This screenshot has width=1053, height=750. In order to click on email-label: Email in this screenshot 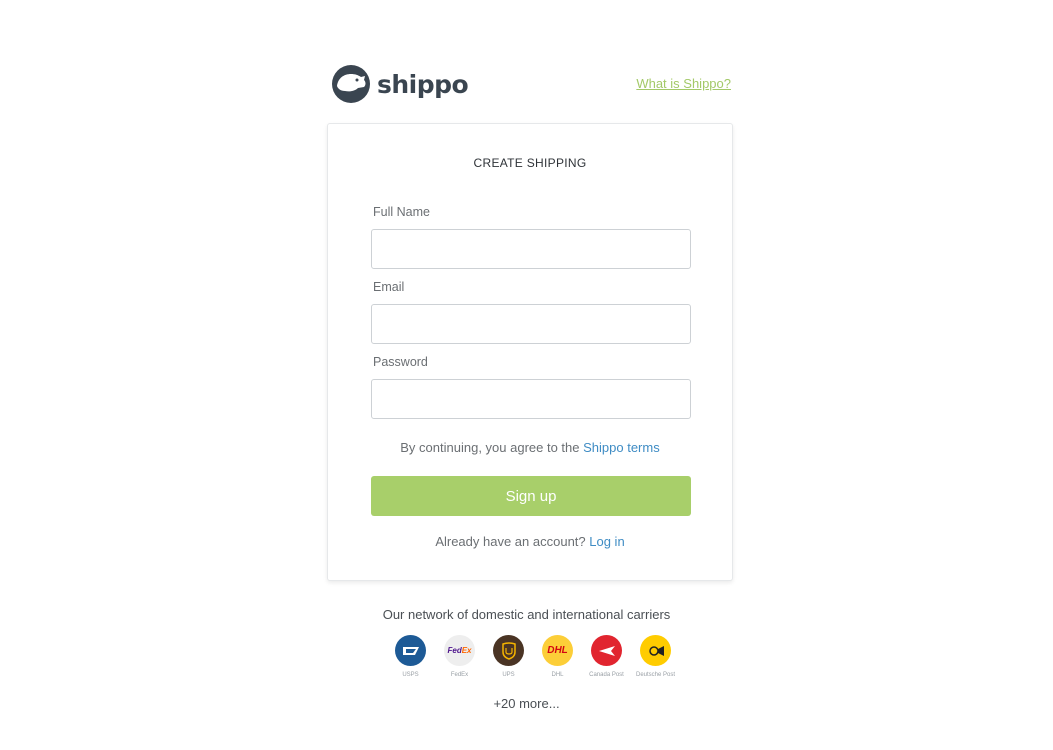, I will do `click(389, 287)`.